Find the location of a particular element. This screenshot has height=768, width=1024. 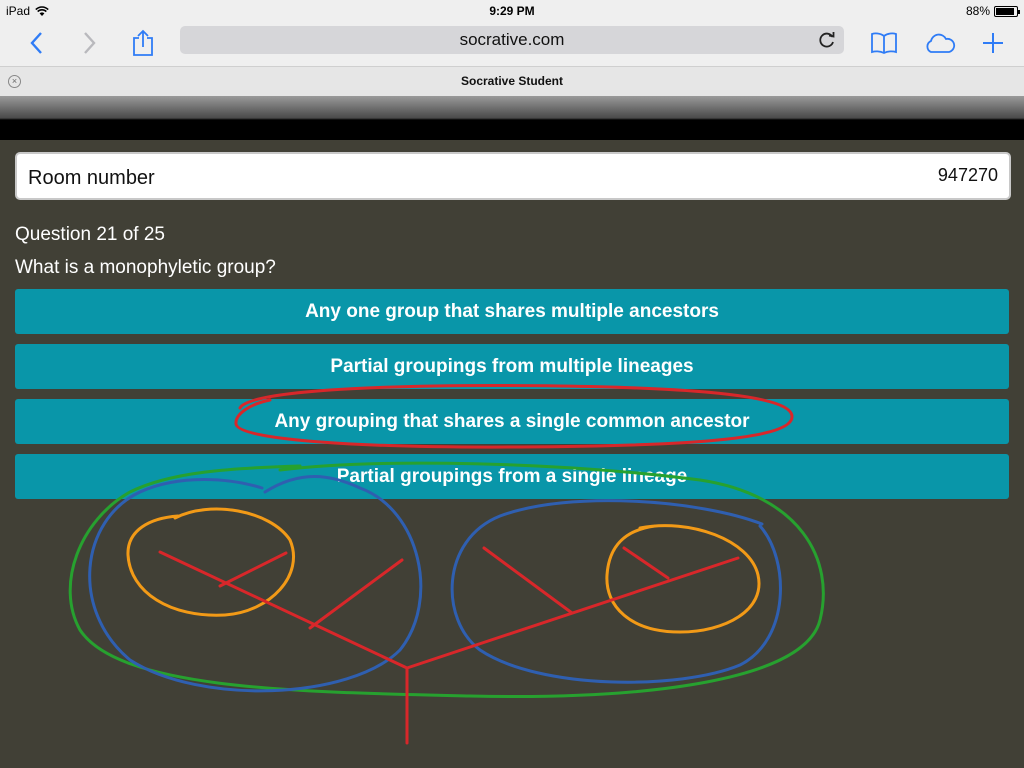

bookmarks-button is located at coordinates (884, 43).